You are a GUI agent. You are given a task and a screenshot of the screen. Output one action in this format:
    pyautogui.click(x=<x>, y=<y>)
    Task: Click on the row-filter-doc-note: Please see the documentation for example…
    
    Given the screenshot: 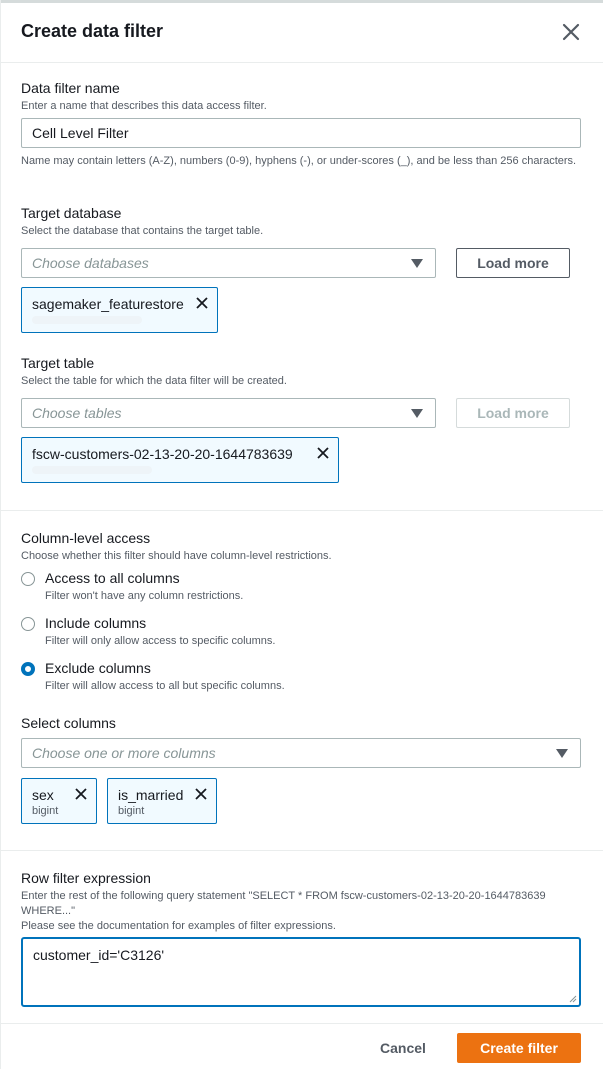 What is the action you would take?
    pyautogui.click(x=178, y=926)
    